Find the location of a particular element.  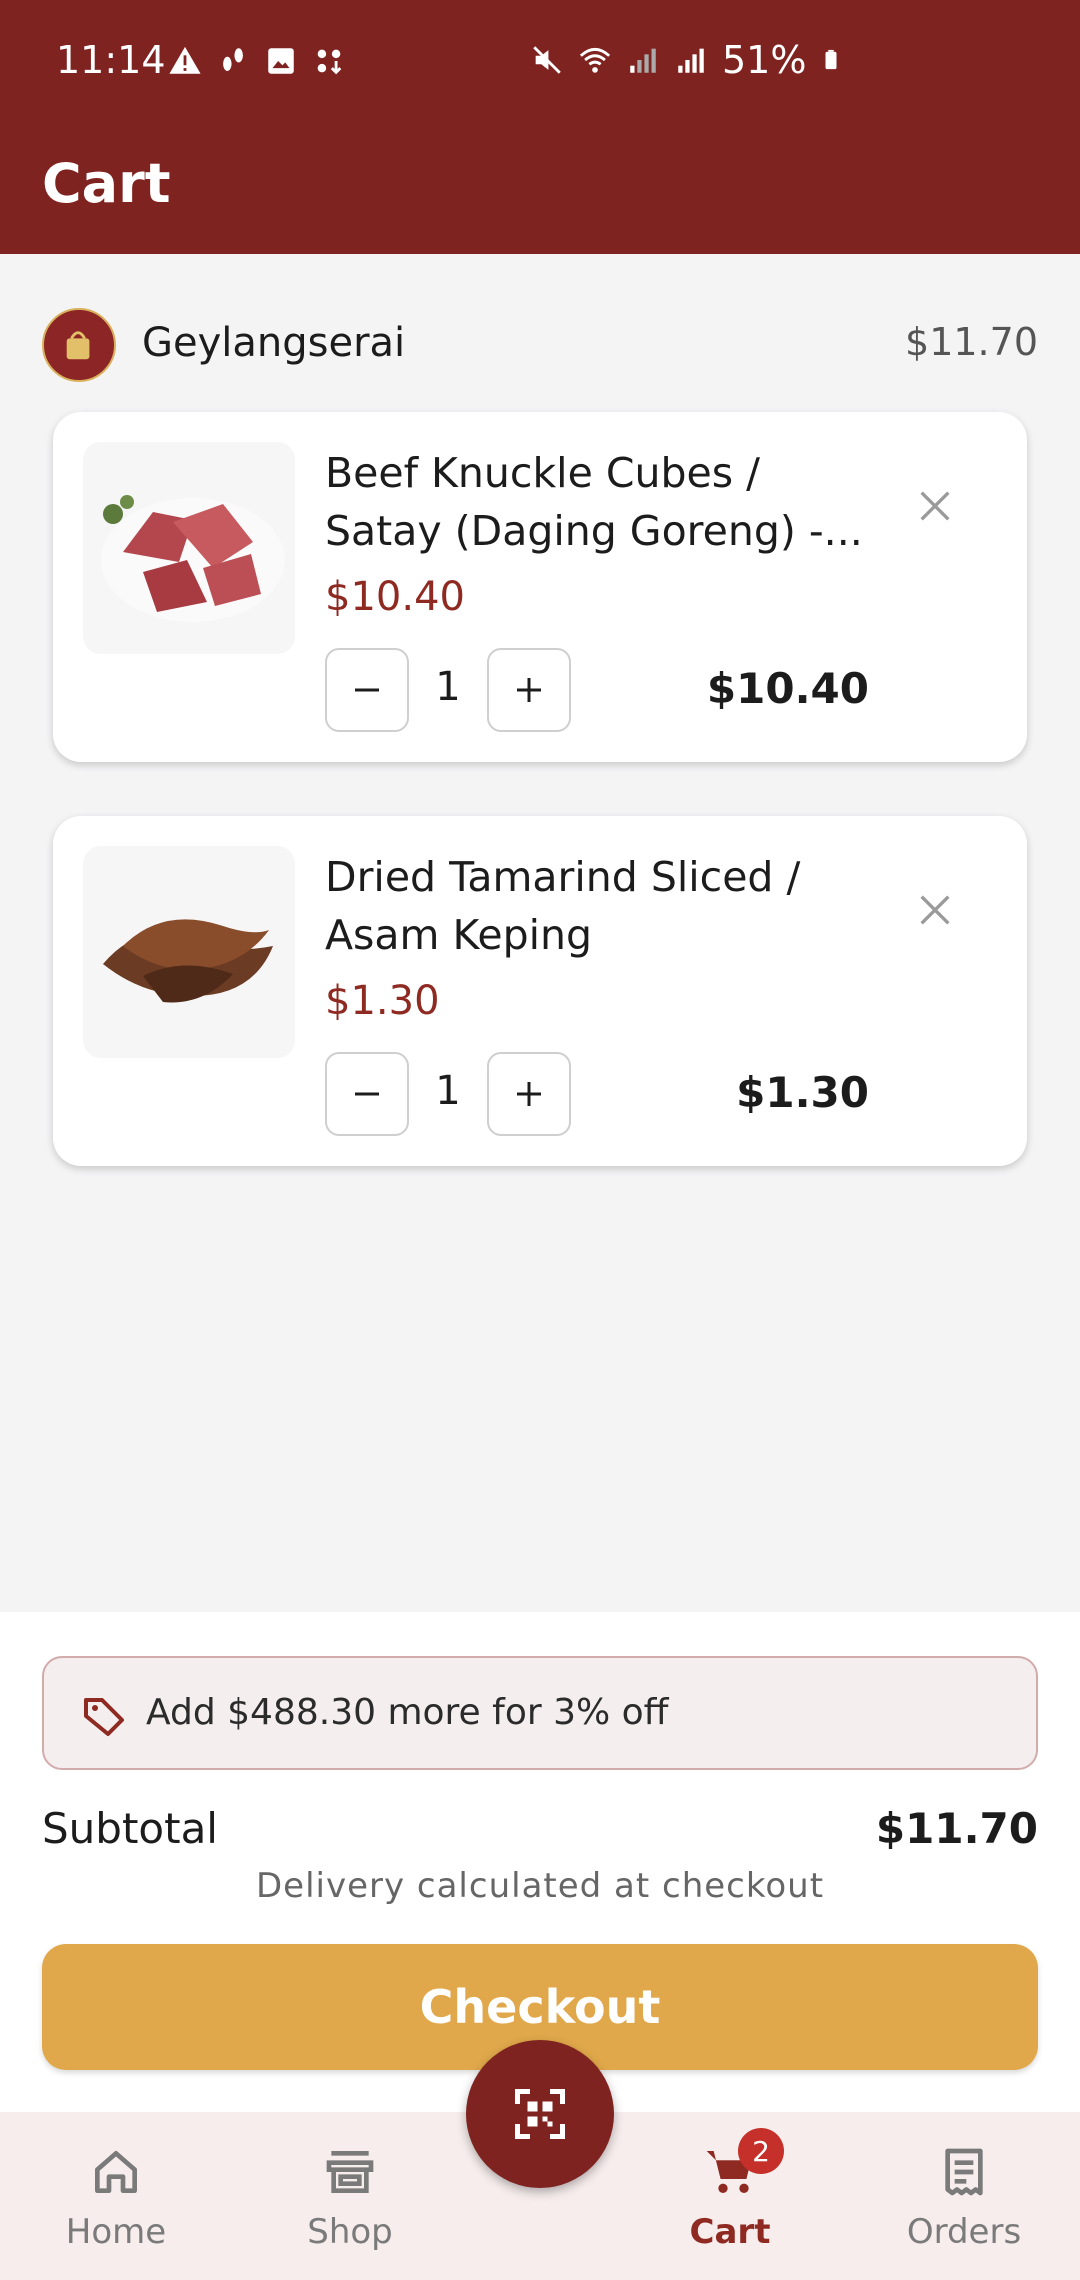

unit-price: $1.30 is located at coordinates (382, 1001).